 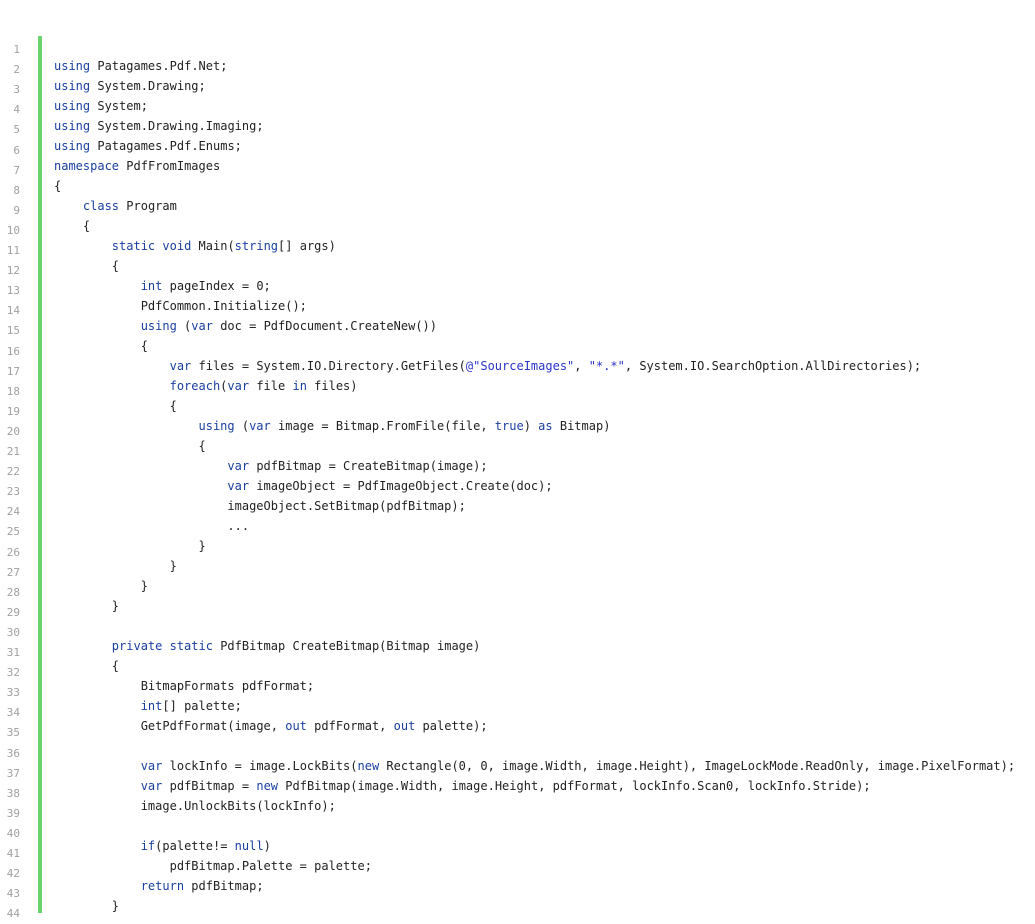 What do you see at coordinates (130, 86) in the screenshot?
I see `code-line: using System.Drawing;` at bounding box center [130, 86].